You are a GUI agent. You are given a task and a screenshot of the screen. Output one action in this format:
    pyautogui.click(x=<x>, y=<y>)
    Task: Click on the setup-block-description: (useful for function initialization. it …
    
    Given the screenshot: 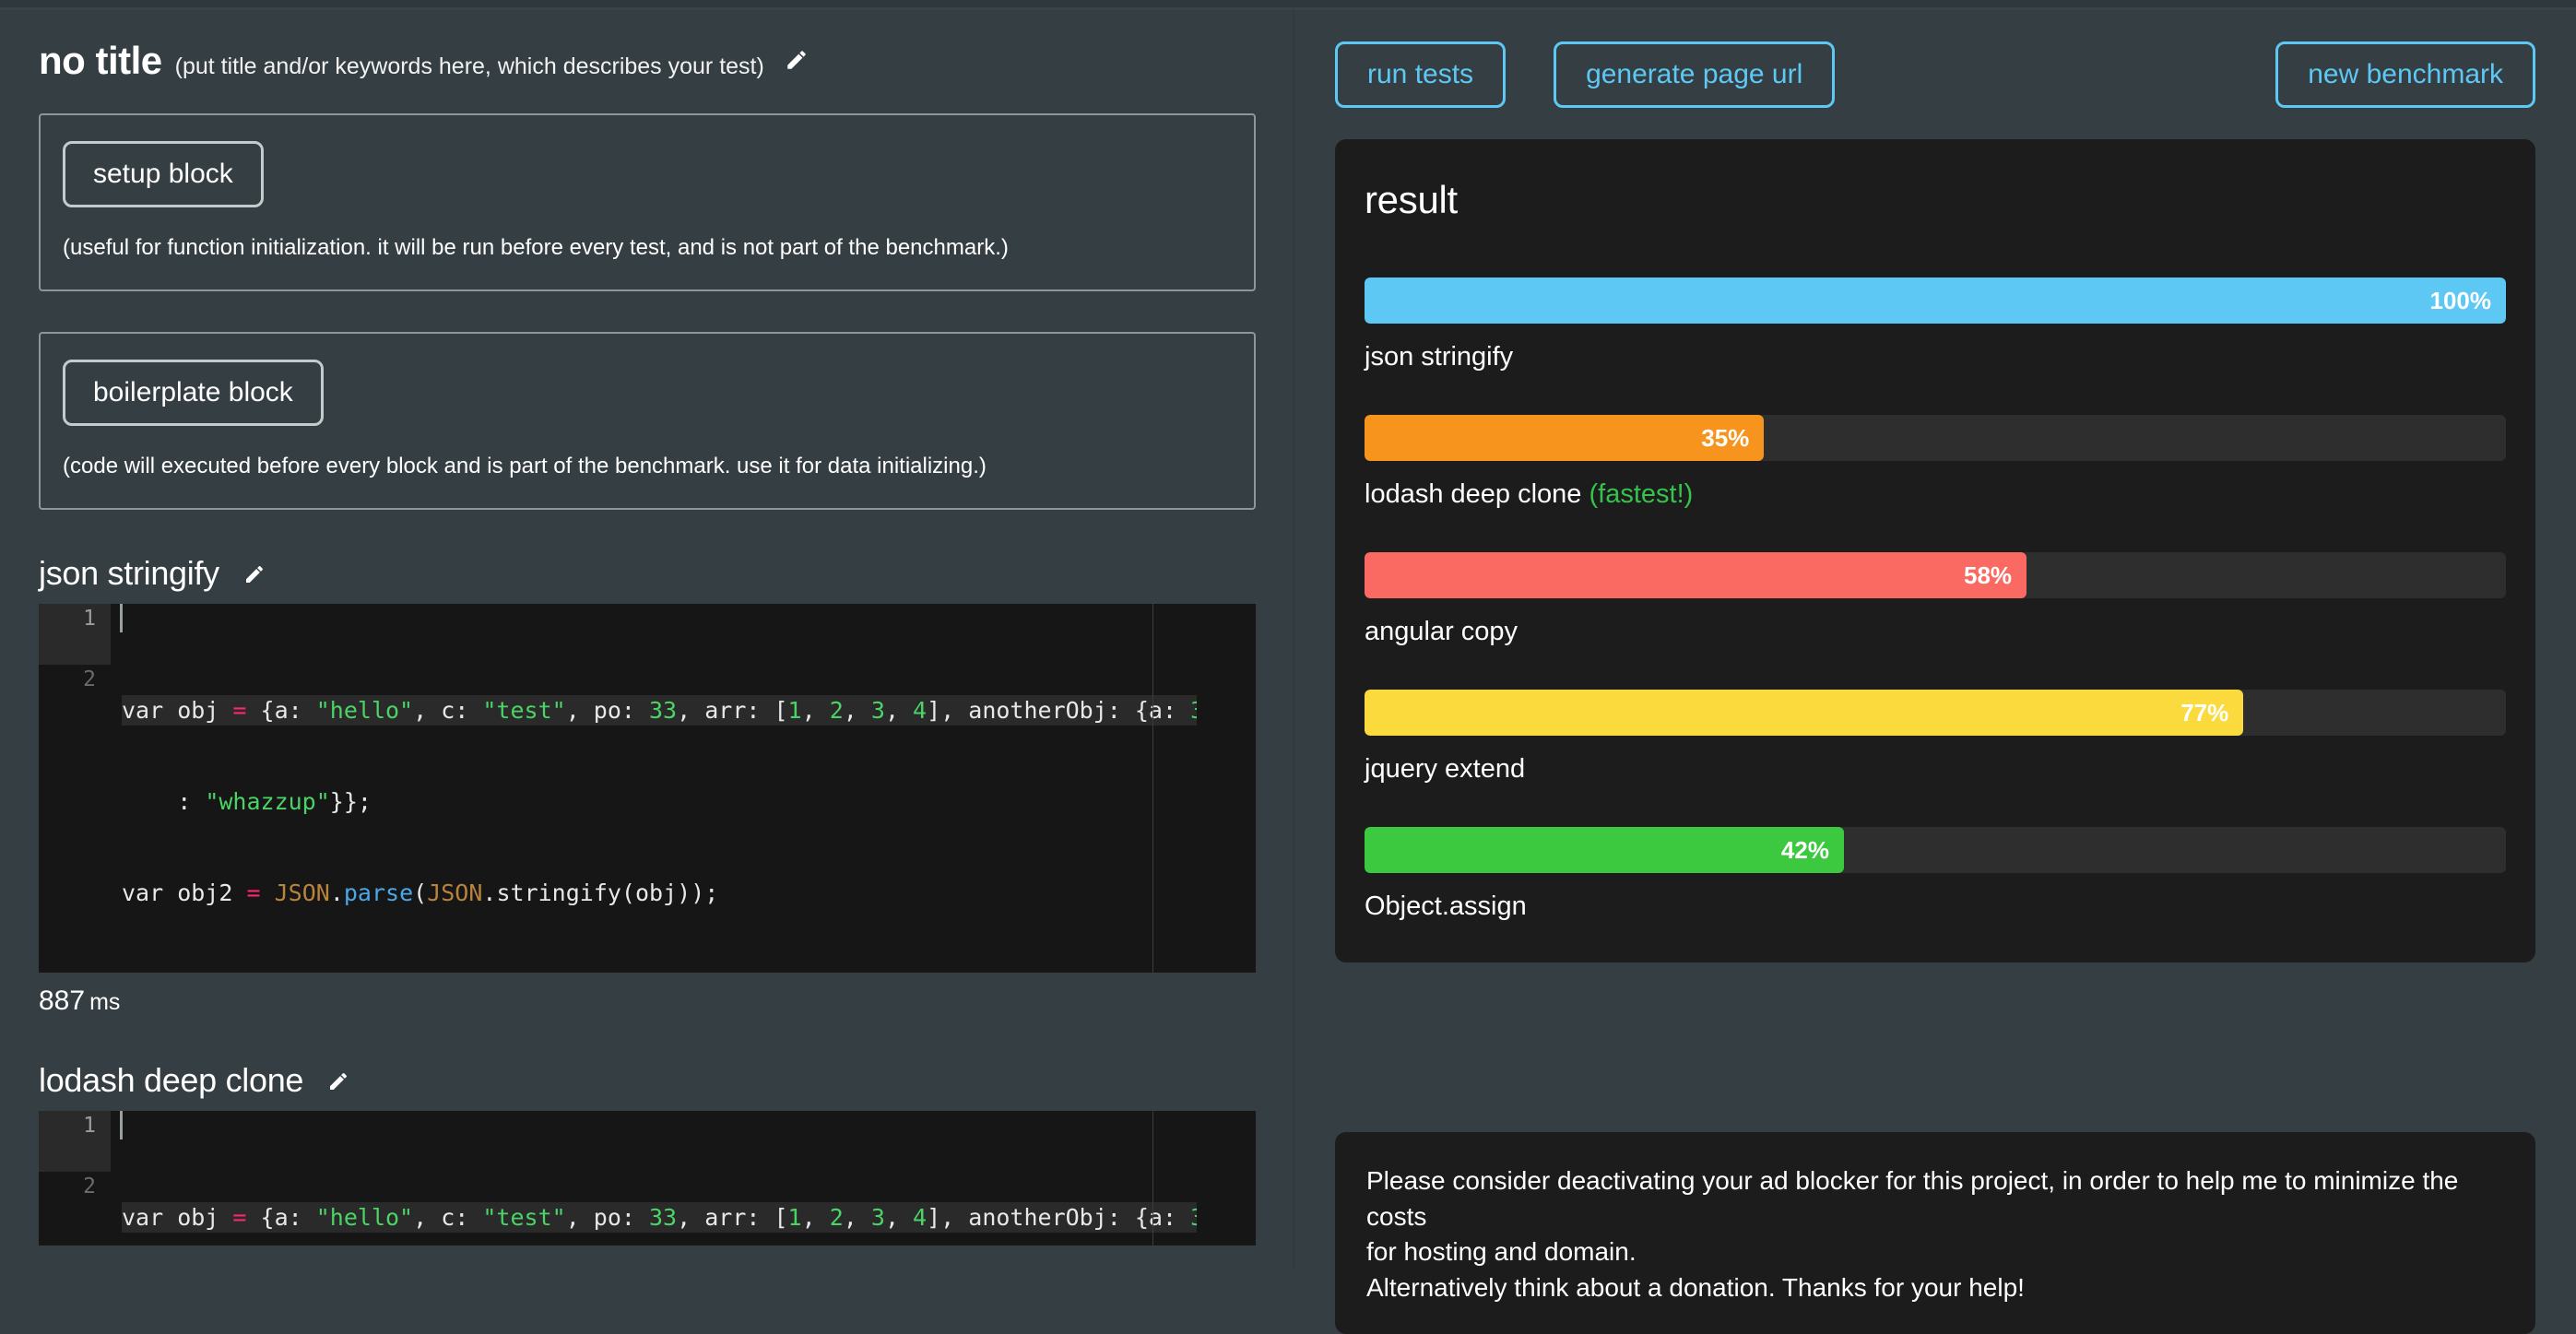 What is the action you would take?
    pyautogui.click(x=536, y=247)
    